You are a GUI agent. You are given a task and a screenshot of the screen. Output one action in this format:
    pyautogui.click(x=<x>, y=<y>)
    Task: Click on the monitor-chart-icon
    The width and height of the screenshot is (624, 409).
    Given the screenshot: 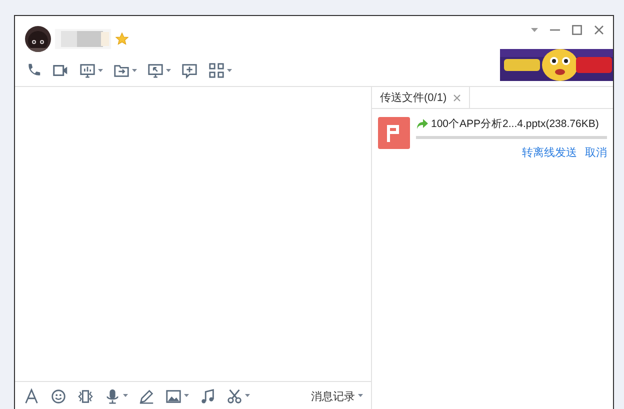 What is the action you would take?
    pyautogui.click(x=87, y=70)
    